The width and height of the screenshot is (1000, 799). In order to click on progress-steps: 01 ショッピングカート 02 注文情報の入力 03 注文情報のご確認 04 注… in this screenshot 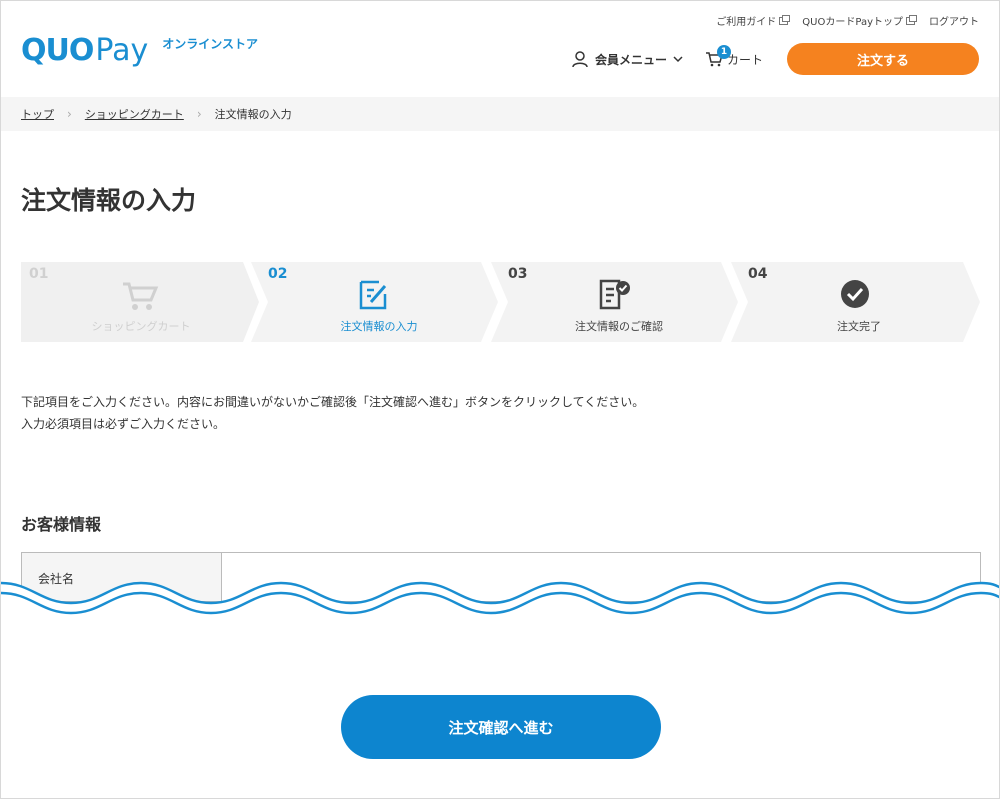, I will do `click(501, 302)`.